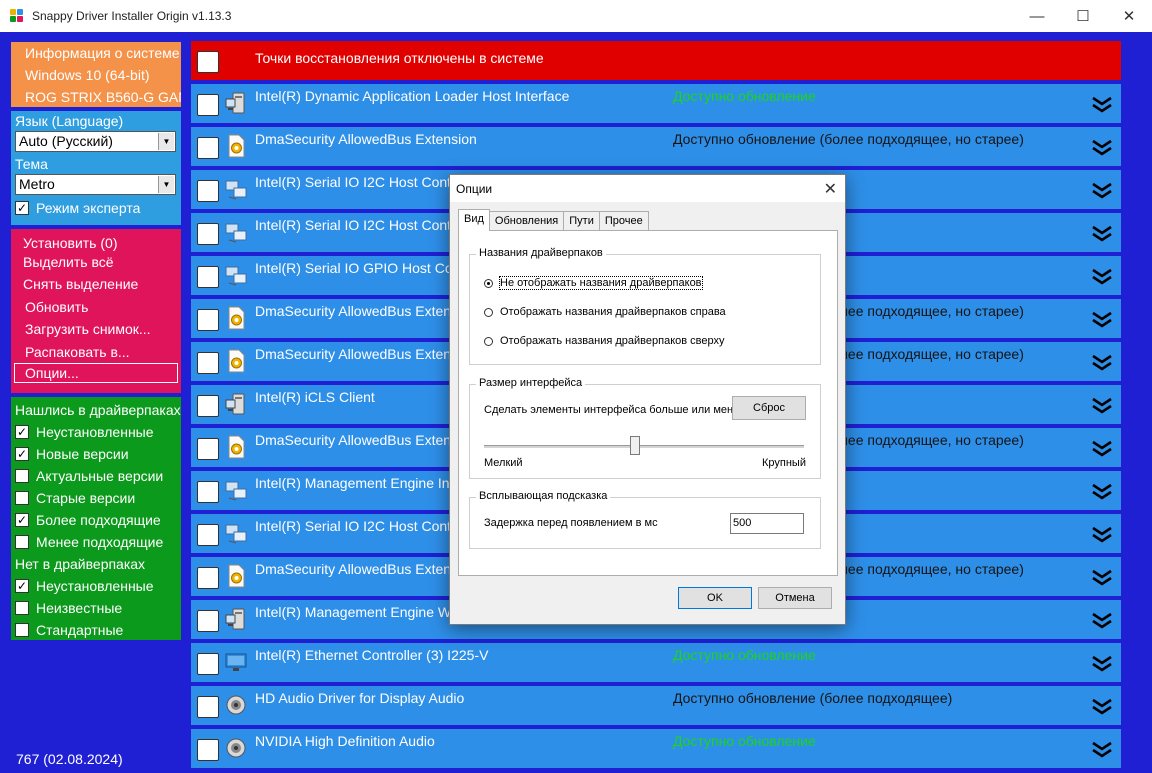  What do you see at coordinates (96, 307) in the screenshot?
I see `refresh-button: Обновить` at bounding box center [96, 307].